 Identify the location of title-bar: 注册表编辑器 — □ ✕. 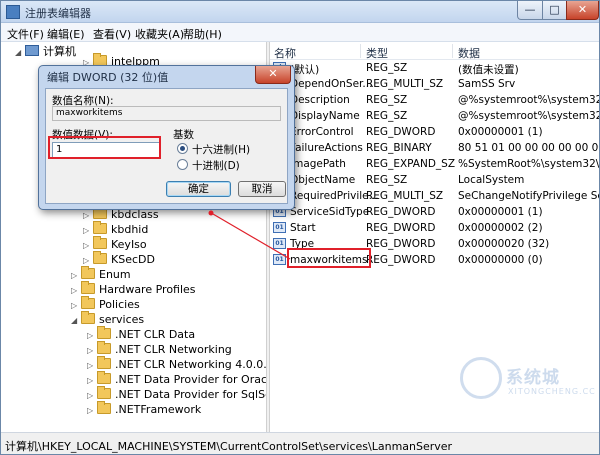
(300, 12).